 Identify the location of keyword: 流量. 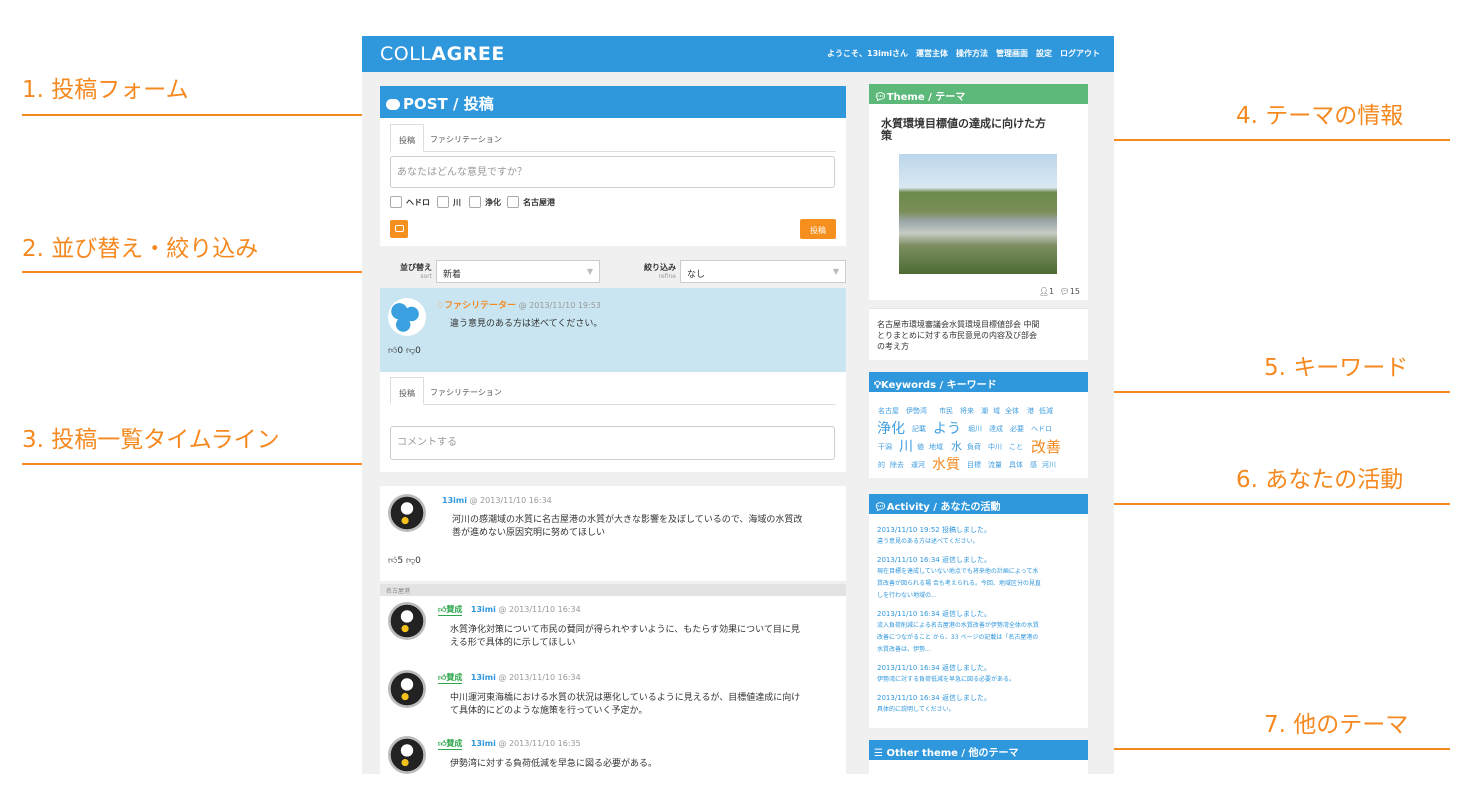
(995, 465).